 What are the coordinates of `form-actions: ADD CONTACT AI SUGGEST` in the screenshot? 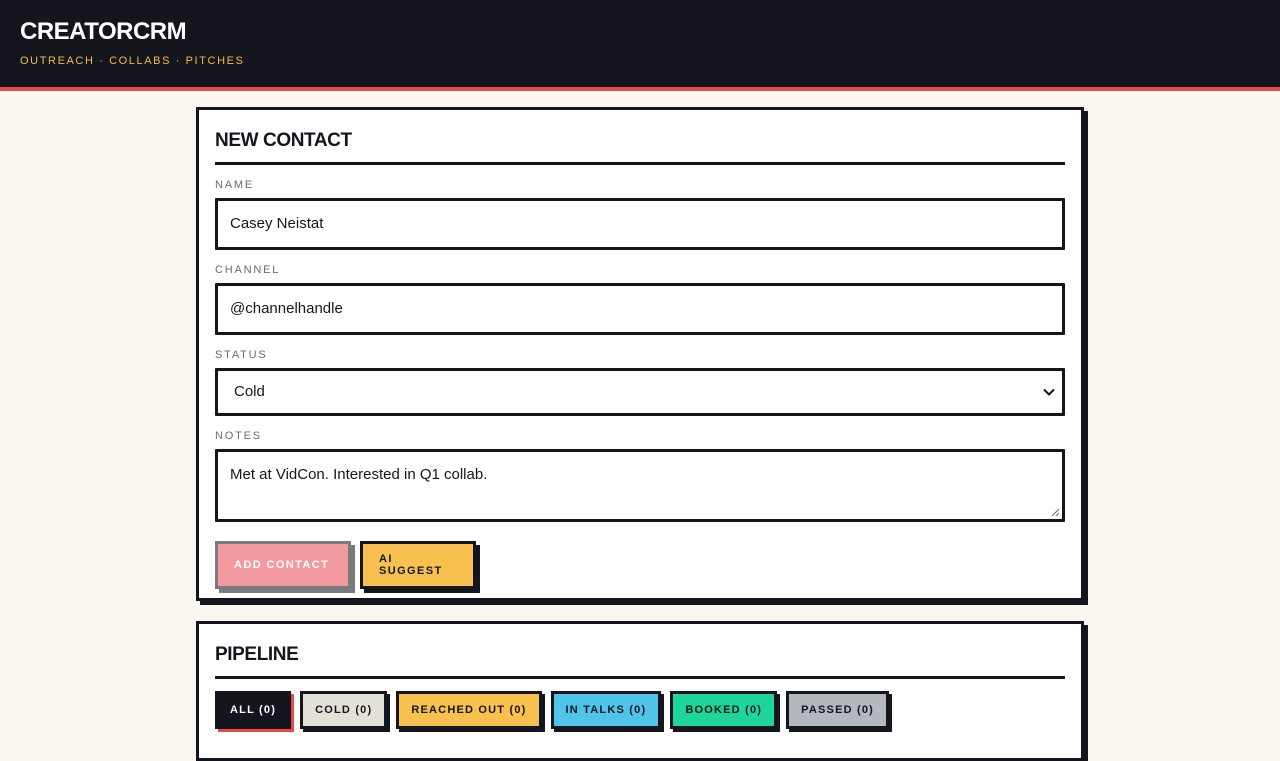 It's located at (640, 565).